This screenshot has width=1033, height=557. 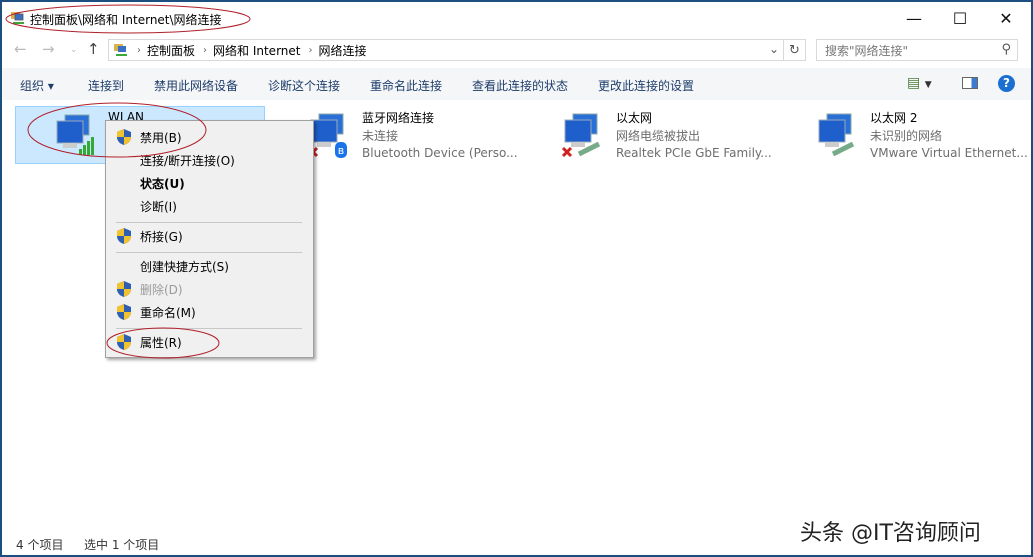 What do you see at coordinates (380, 136) in the screenshot?
I see `connection-status: 未连接` at bounding box center [380, 136].